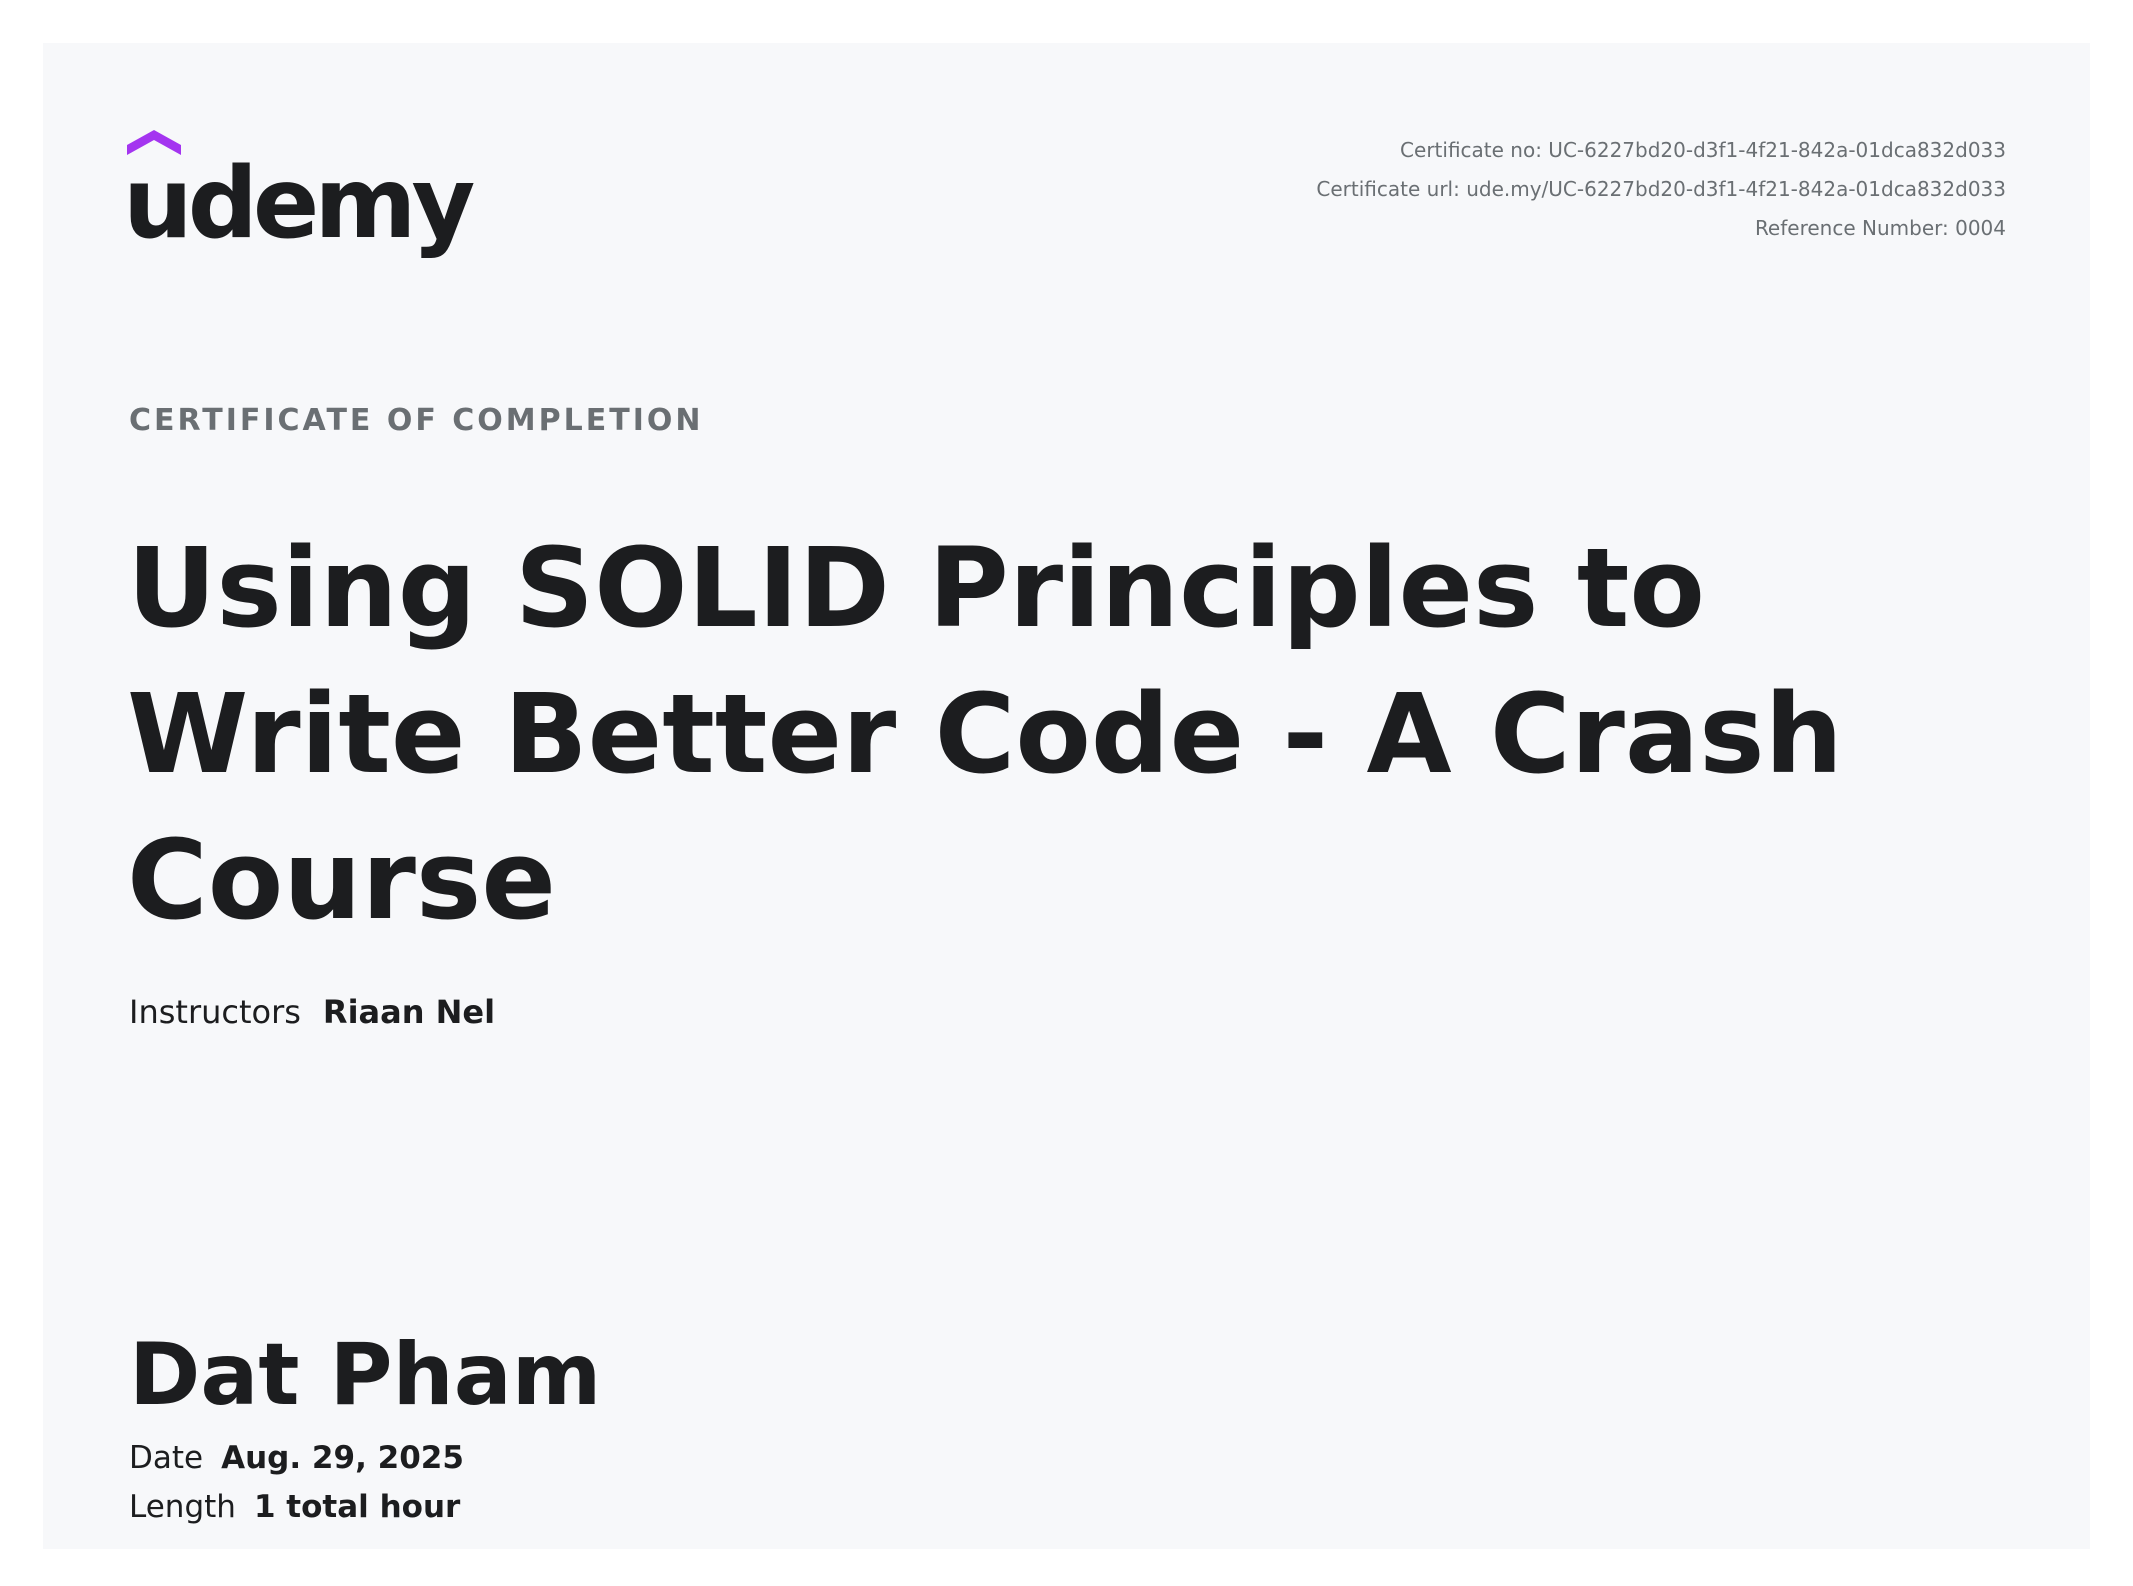 The image size is (2133, 1586). I want to click on length-value: 1 total hour, so click(357, 1507).